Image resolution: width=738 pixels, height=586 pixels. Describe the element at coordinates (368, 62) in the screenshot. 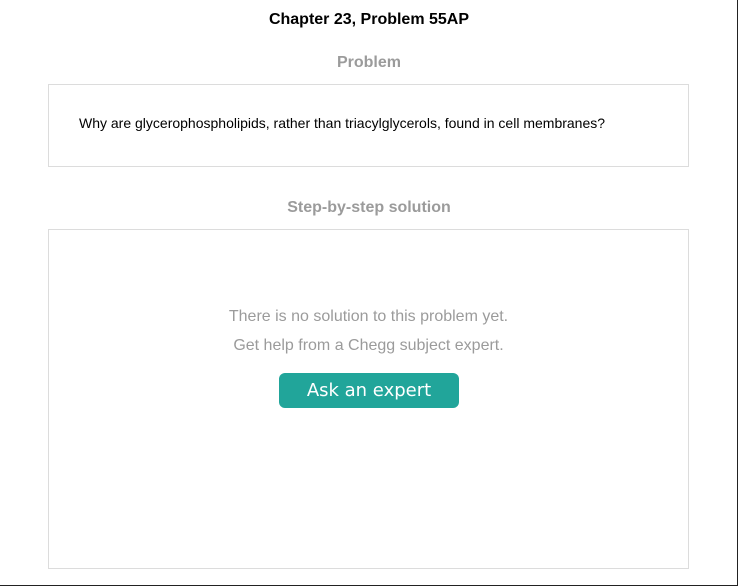

I see `problem-heading: Problem` at that location.